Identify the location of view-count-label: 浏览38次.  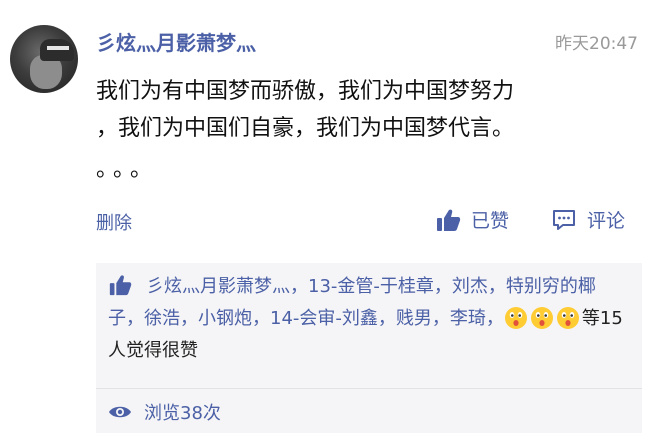
(182, 413).